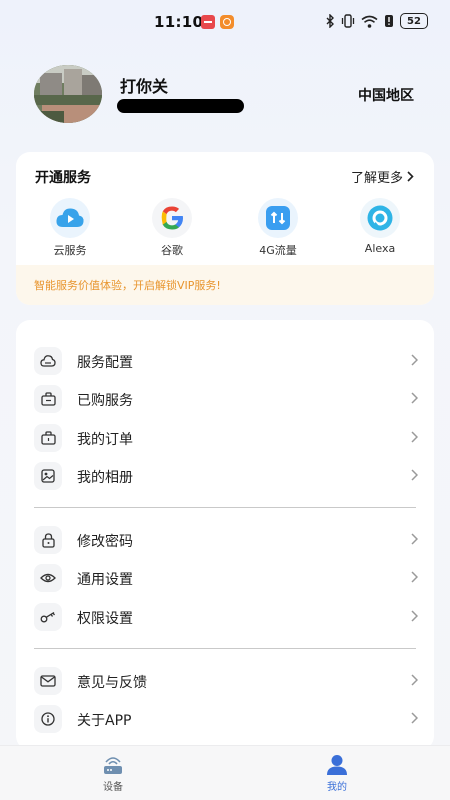 Image resolution: width=450 pixels, height=800 pixels. I want to click on service-4g: 4G流量, so click(278, 228).